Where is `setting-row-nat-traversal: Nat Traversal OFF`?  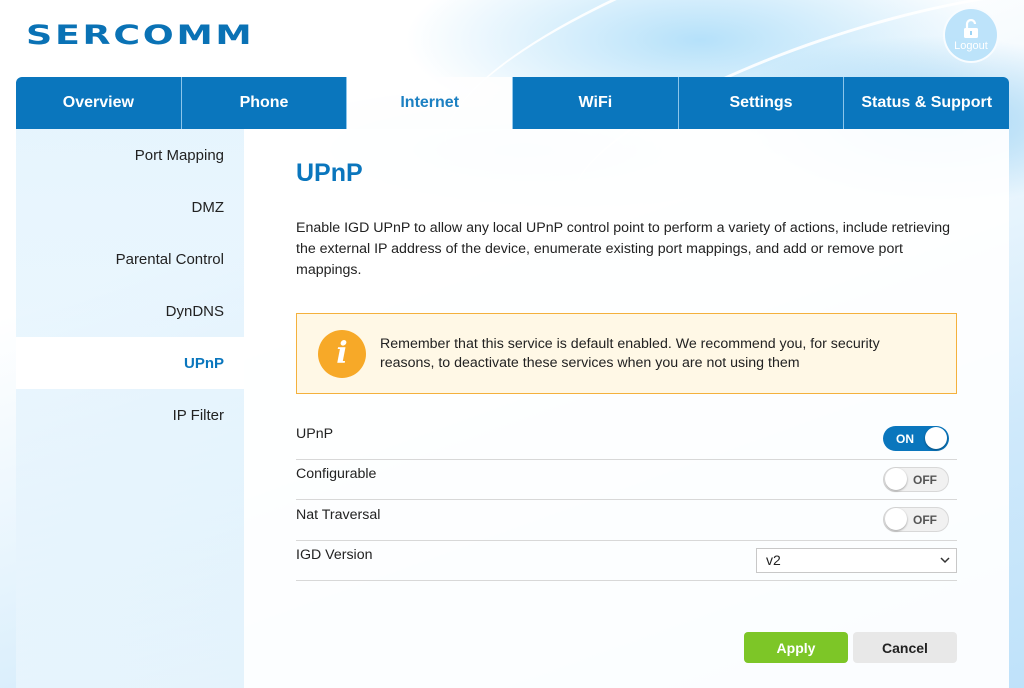
setting-row-nat-traversal: Nat Traversal OFF is located at coordinates (626, 520).